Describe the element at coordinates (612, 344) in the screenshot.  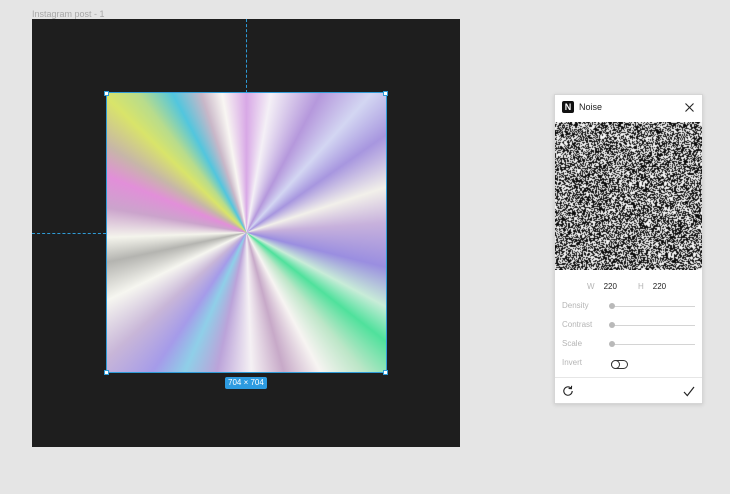
I see `scale-slider-knob` at that location.